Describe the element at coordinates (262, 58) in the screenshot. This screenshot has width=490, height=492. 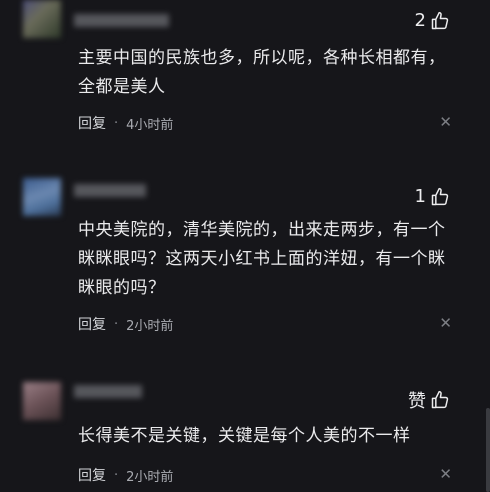
I see `comment-text-line: 主要中国的民族也多，所以呢，各种长相都有，` at that location.